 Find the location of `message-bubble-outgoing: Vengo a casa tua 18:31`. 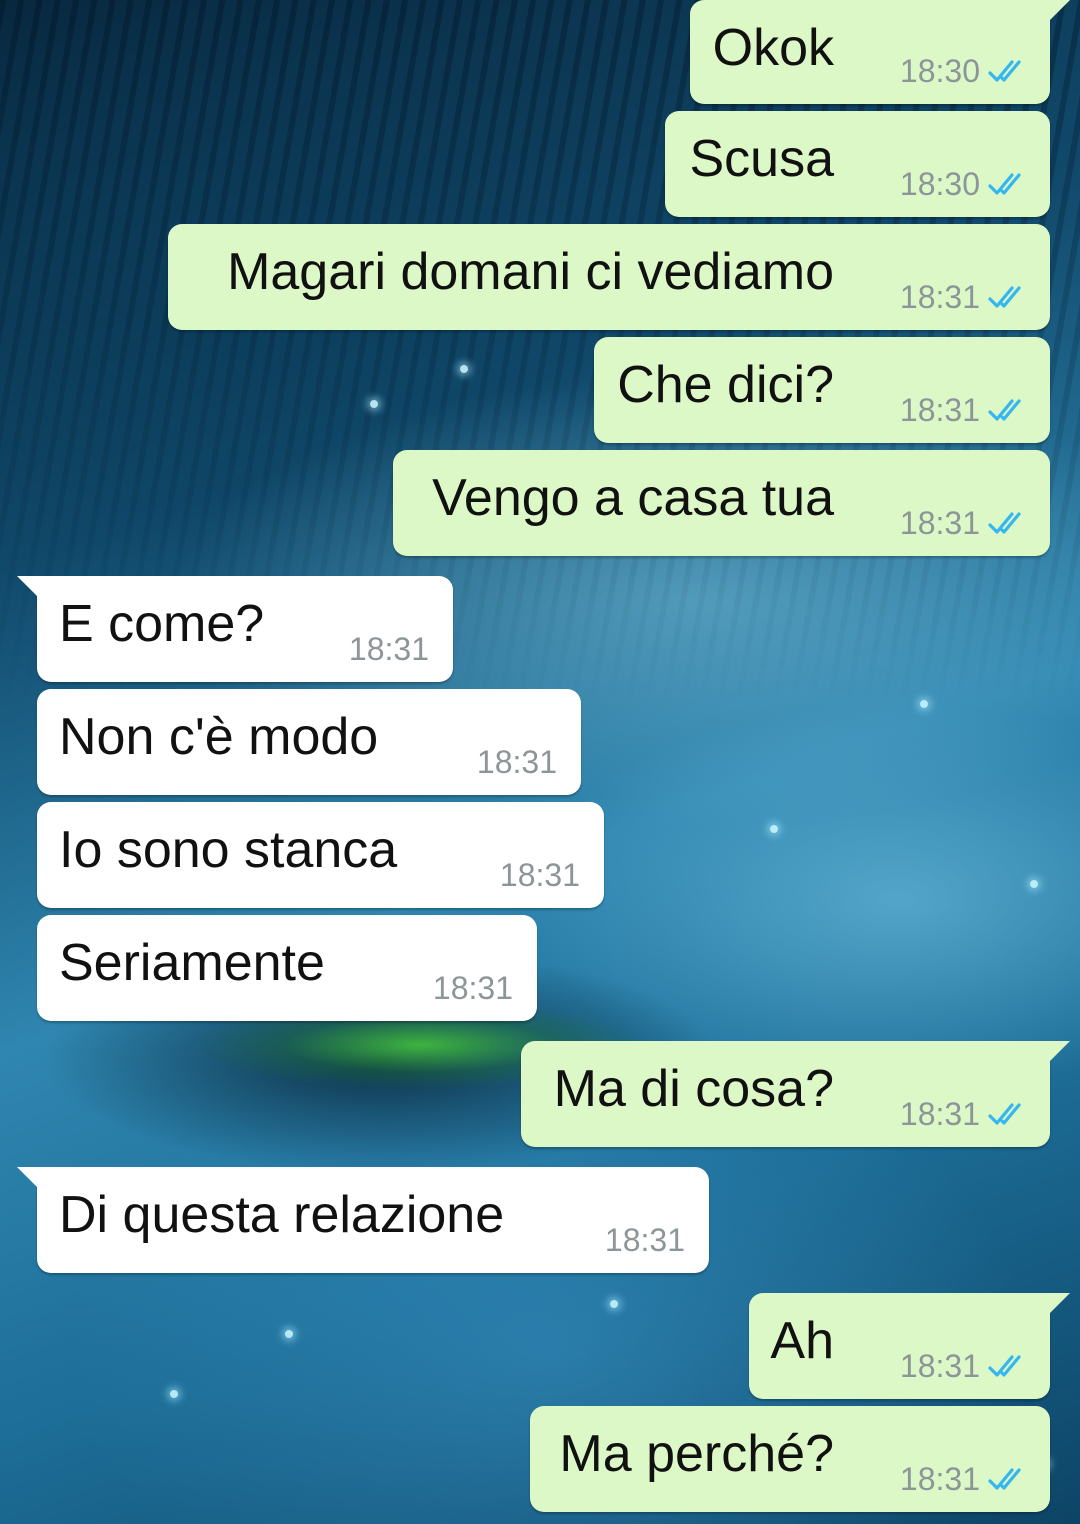

message-bubble-outgoing: Vengo a casa tua 18:31 is located at coordinates (721, 503).